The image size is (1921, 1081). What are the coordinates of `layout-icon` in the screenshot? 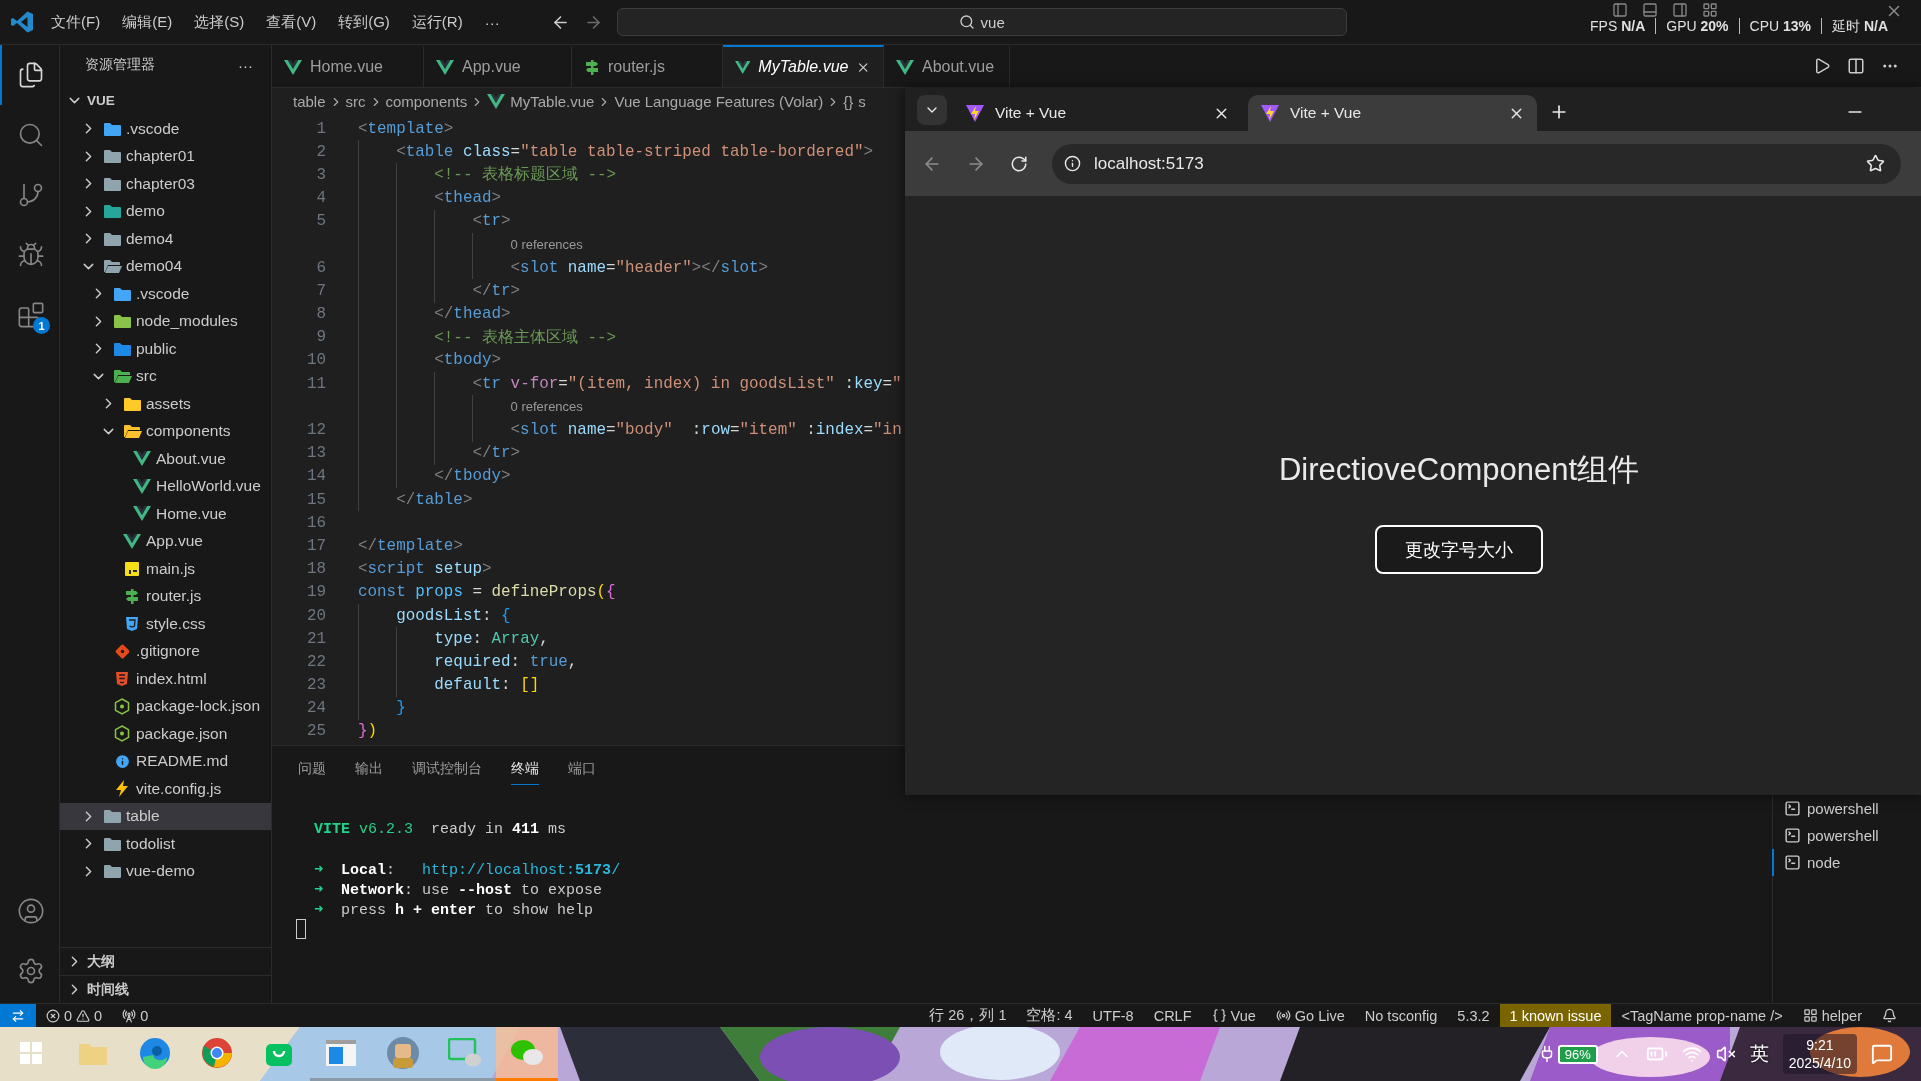 It's located at (1710, 10).